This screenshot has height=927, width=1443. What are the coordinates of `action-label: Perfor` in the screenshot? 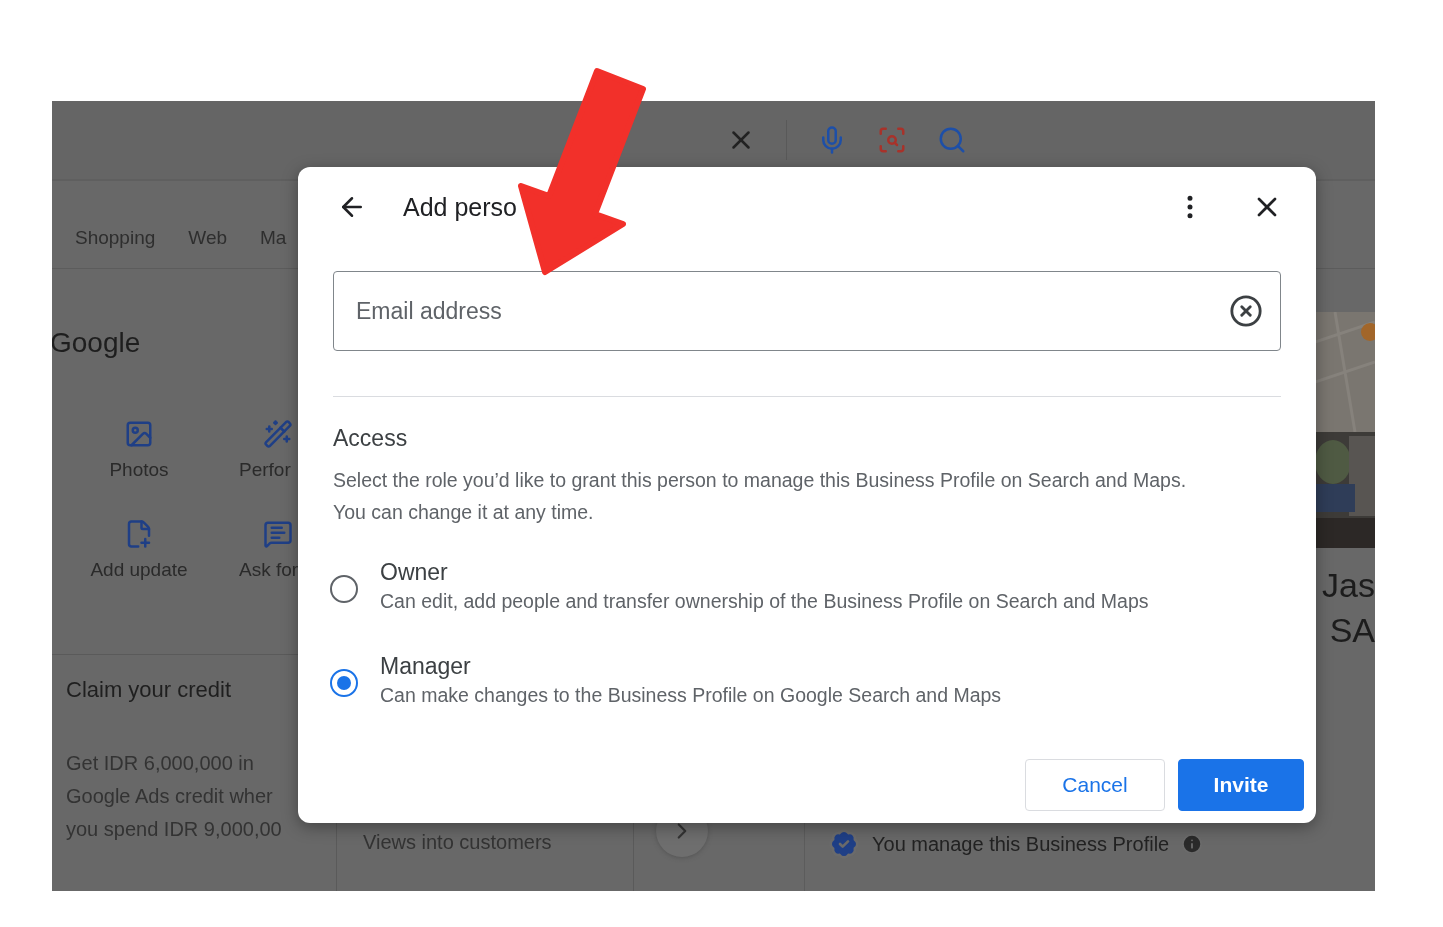 It's located at (265, 470).